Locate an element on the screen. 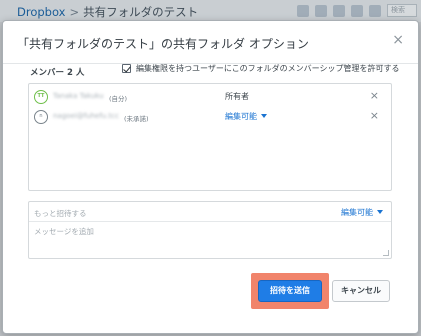 The width and height of the screenshot is (421, 336). member-count-label: メンバー 2 人 is located at coordinates (57, 73).